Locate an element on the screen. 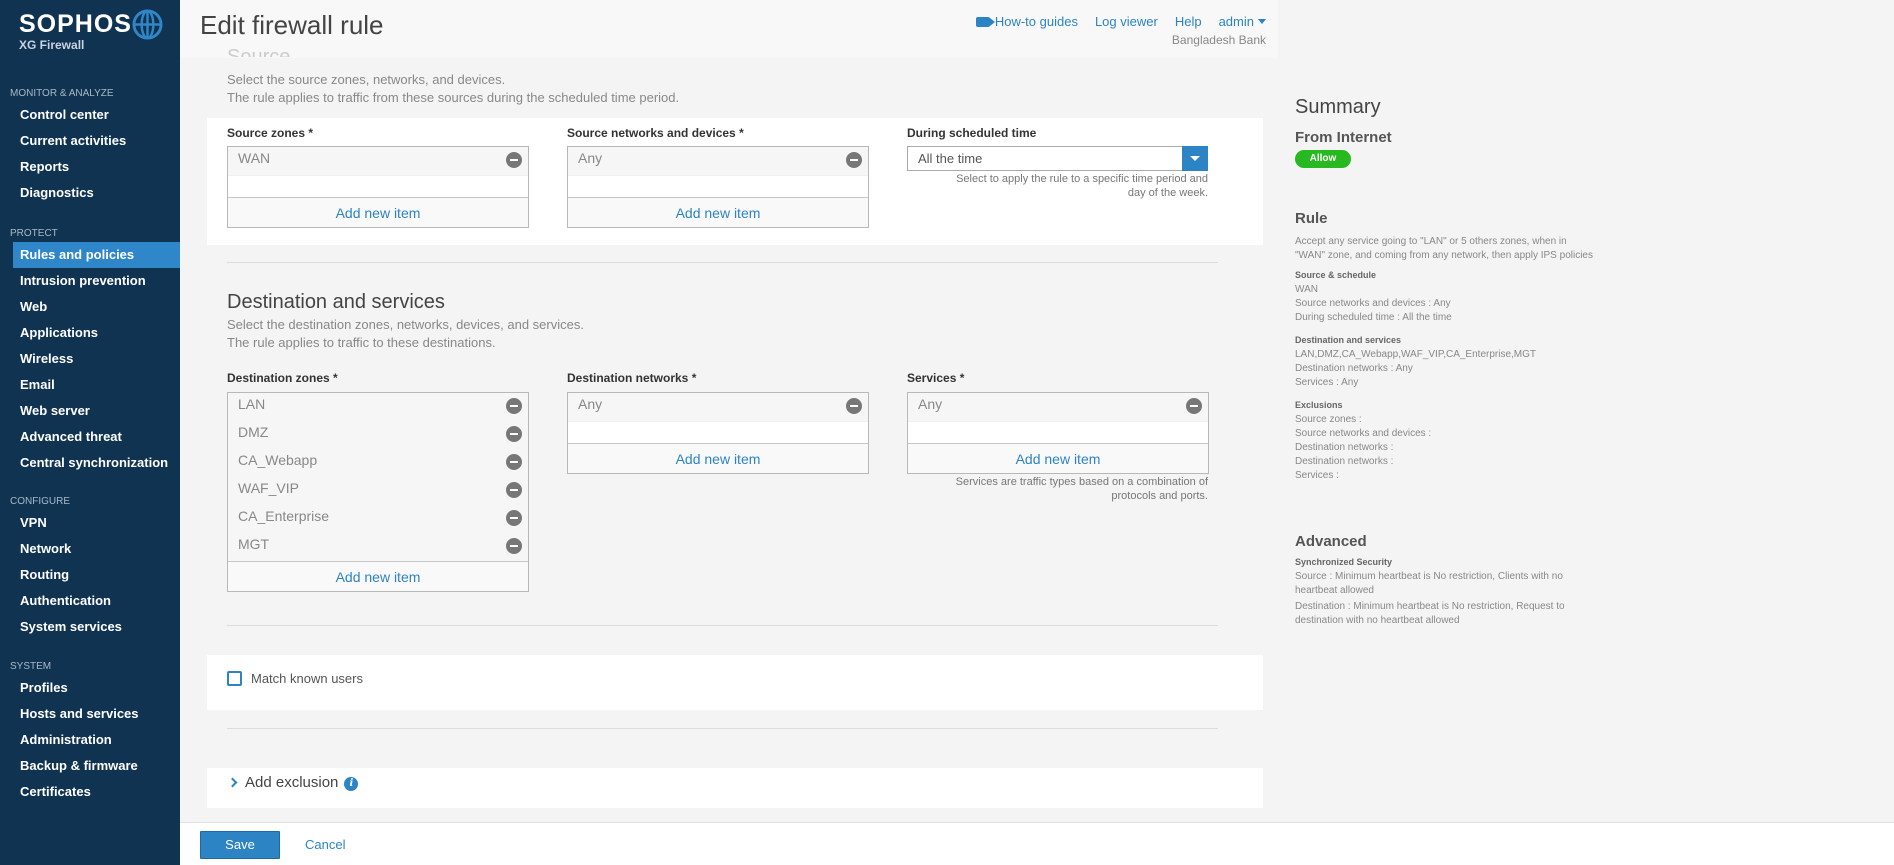 Image resolution: width=1894 pixels, height=865 pixels. sidebar-item-administration: Administration is located at coordinates (90, 740).